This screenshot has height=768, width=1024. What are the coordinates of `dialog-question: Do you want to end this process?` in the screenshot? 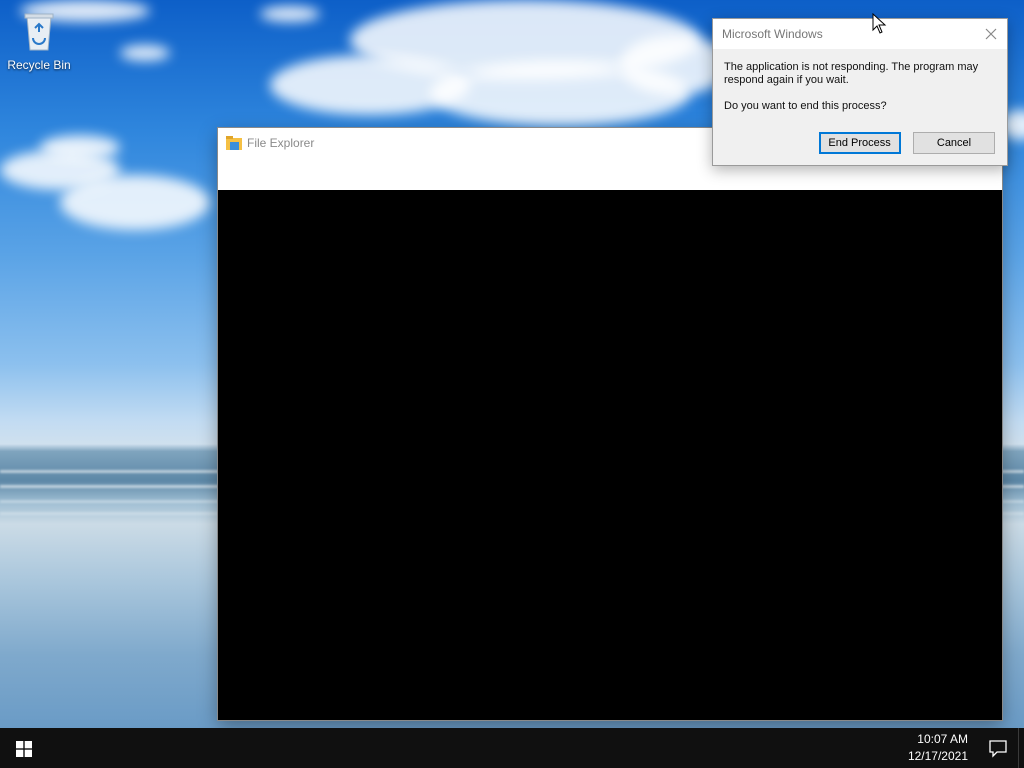 It's located at (805, 106).